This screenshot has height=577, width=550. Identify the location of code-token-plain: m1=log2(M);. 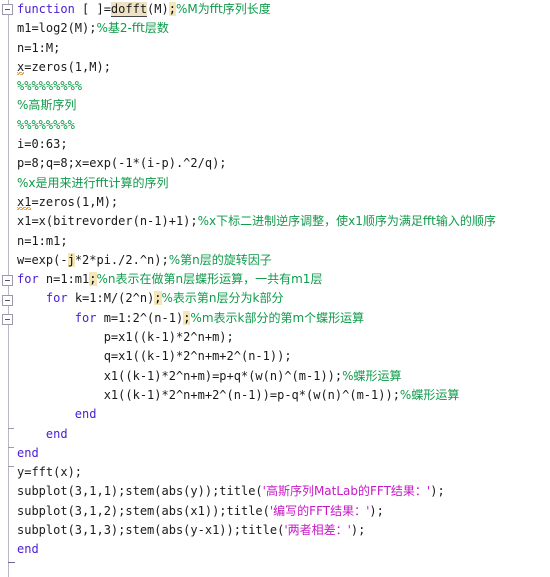
(57, 28).